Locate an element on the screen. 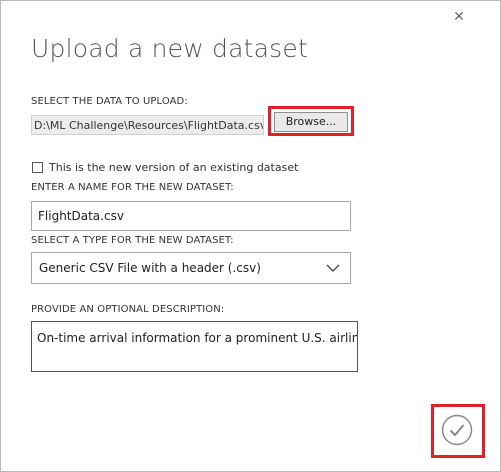 The height and width of the screenshot is (472, 501). dataset-type-value: Generic CSV File with a header (.csv) is located at coordinates (150, 268).